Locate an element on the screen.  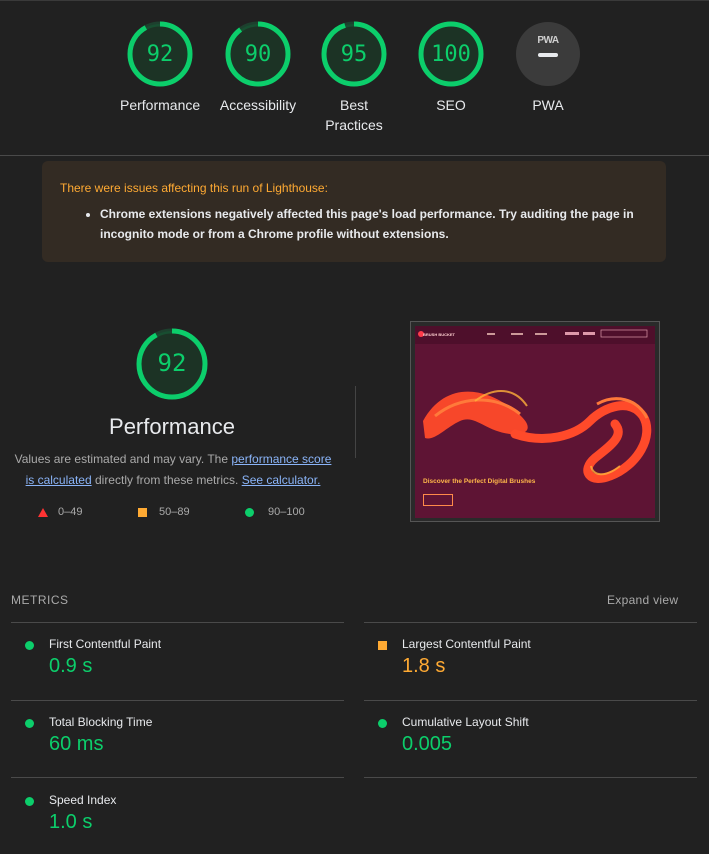
metric-name: Largest Contentful Paint is located at coordinates (466, 644).